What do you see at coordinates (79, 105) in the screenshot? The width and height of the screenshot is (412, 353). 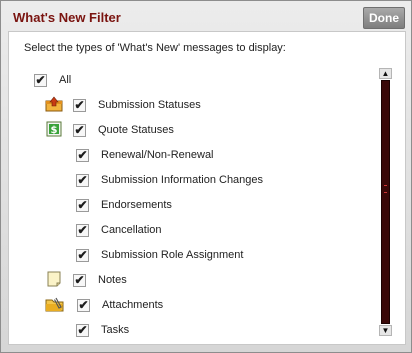 I see `checkbox-submission-statuses: ✔` at bounding box center [79, 105].